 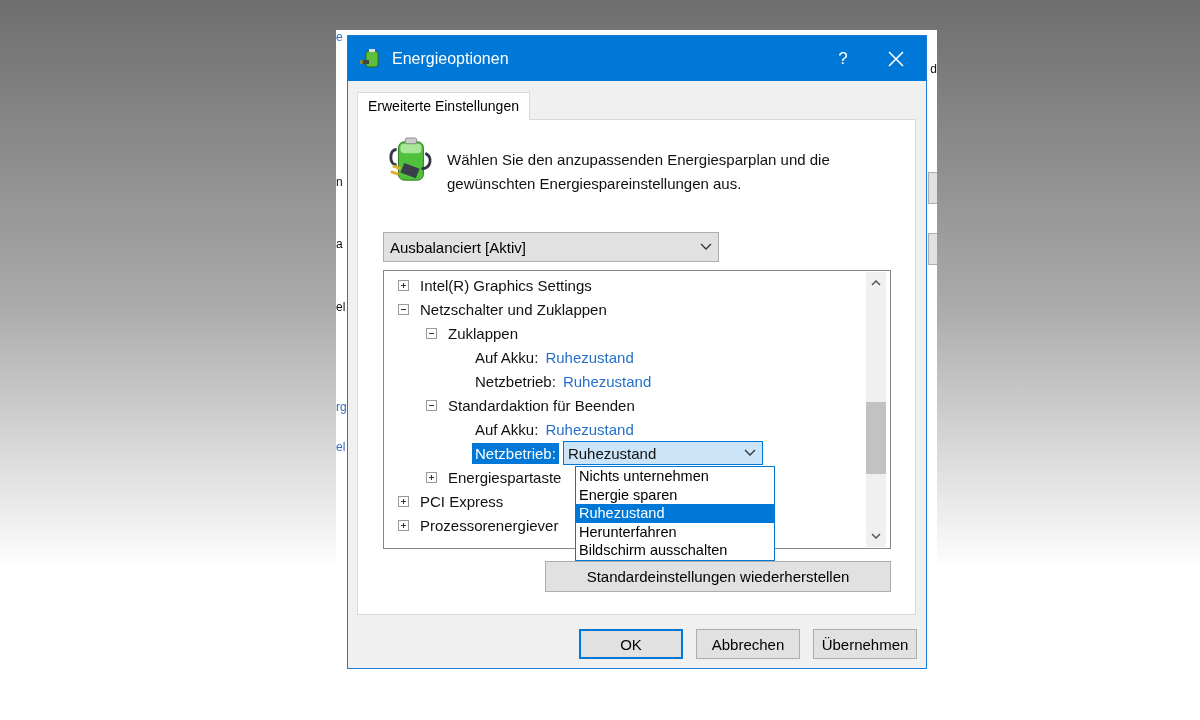 I want to click on instruction-text: Wählen Sie den anzupassenden Energiesparplan und die gewünschten Energiespareinstellungen aus., so click(x=639, y=172).